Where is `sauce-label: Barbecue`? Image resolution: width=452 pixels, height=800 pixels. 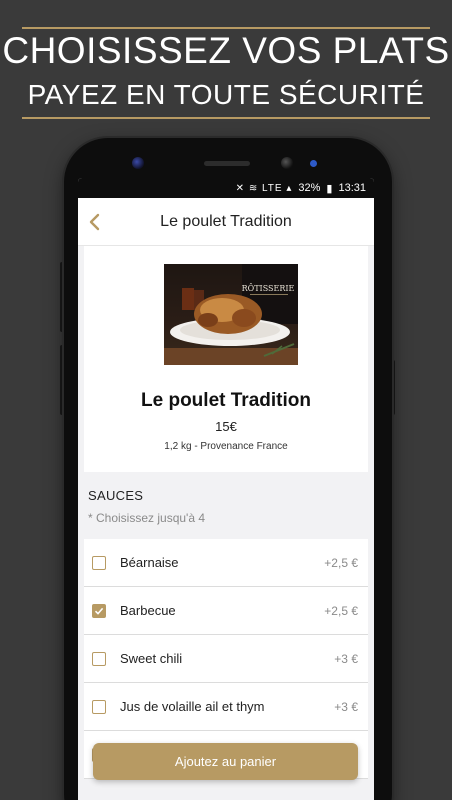 sauce-label: Barbecue is located at coordinates (148, 610).